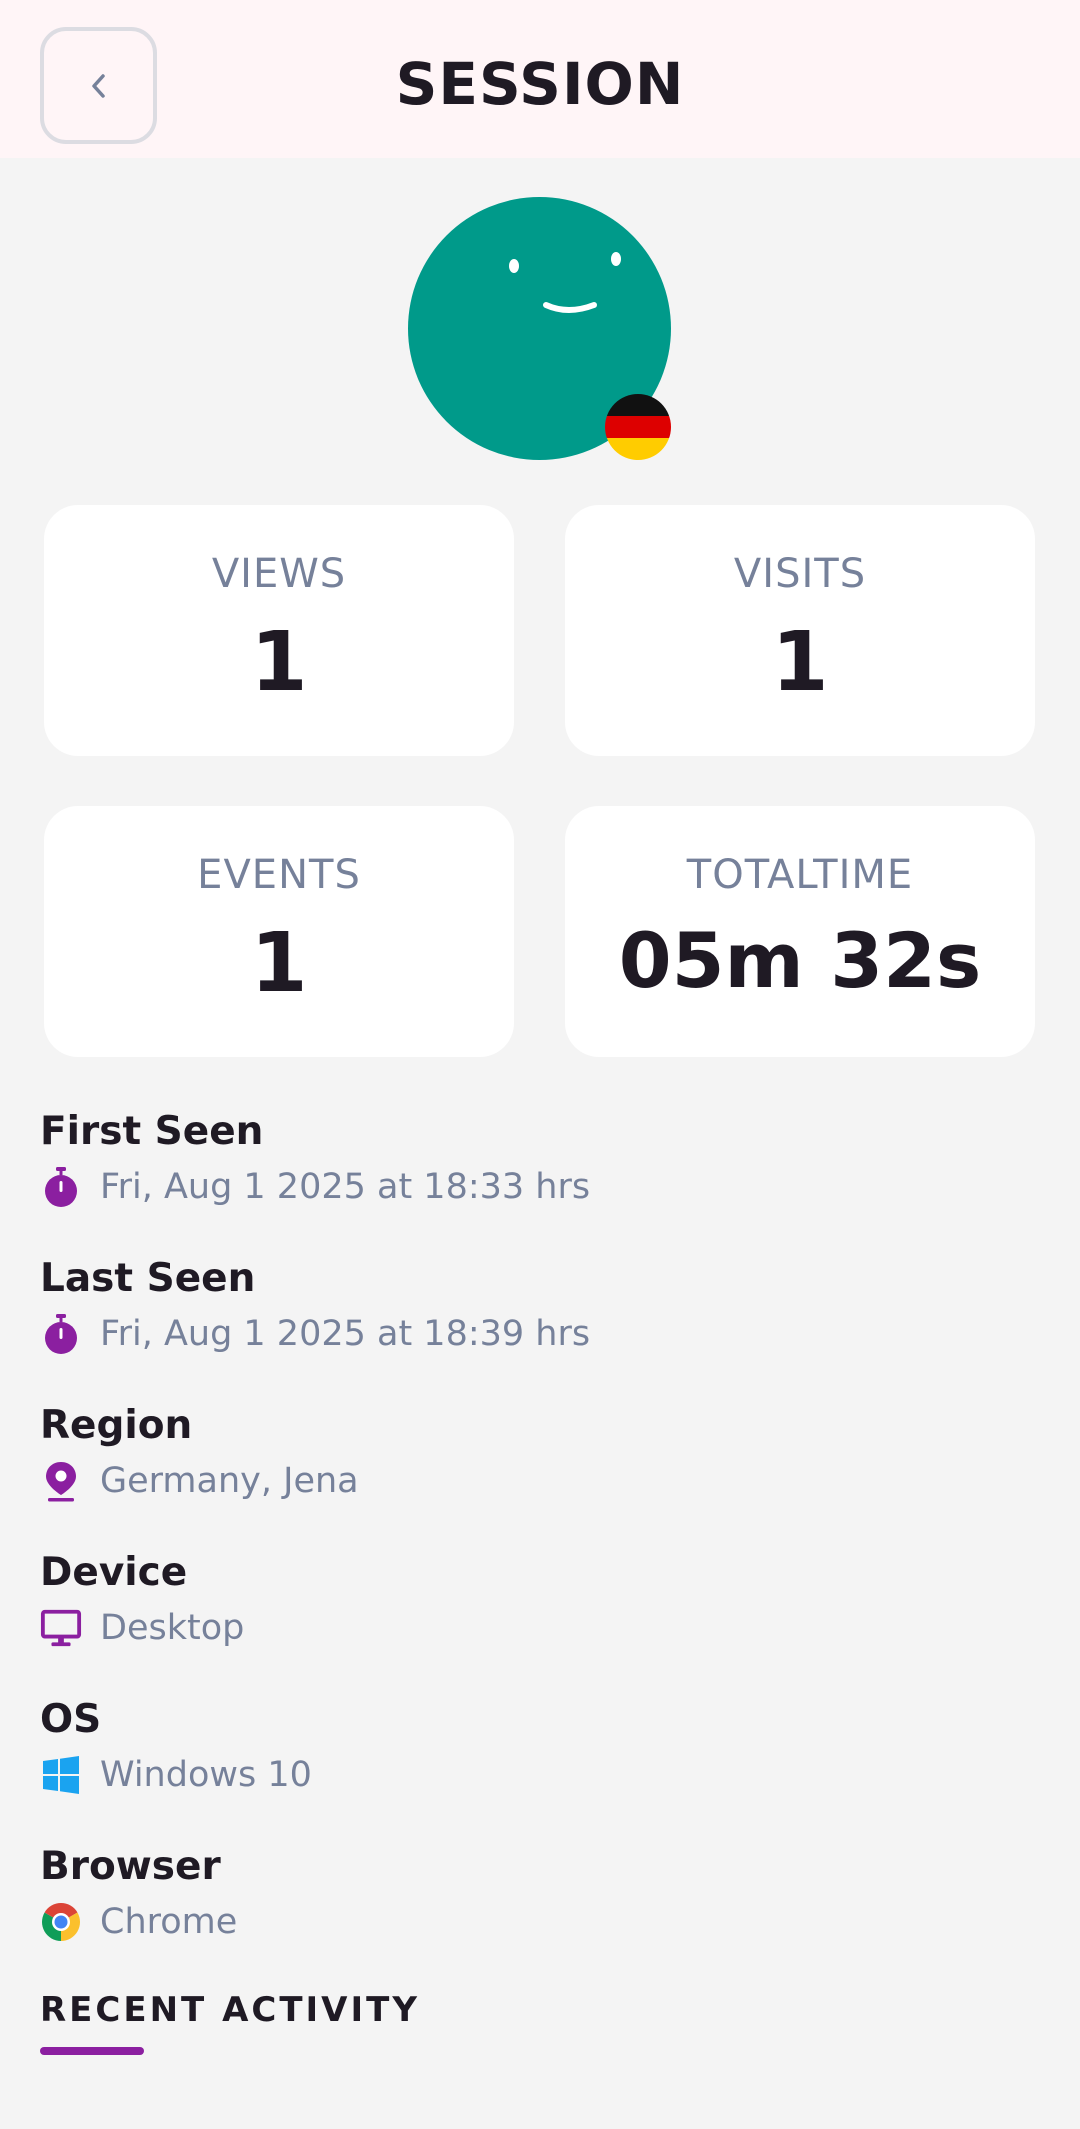  What do you see at coordinates (345, 1334) in the screenshot?
I see `last-seen-value: Fri, Aug 1 2025 at 18:39 hrs` at bounding box center [345, 1334].